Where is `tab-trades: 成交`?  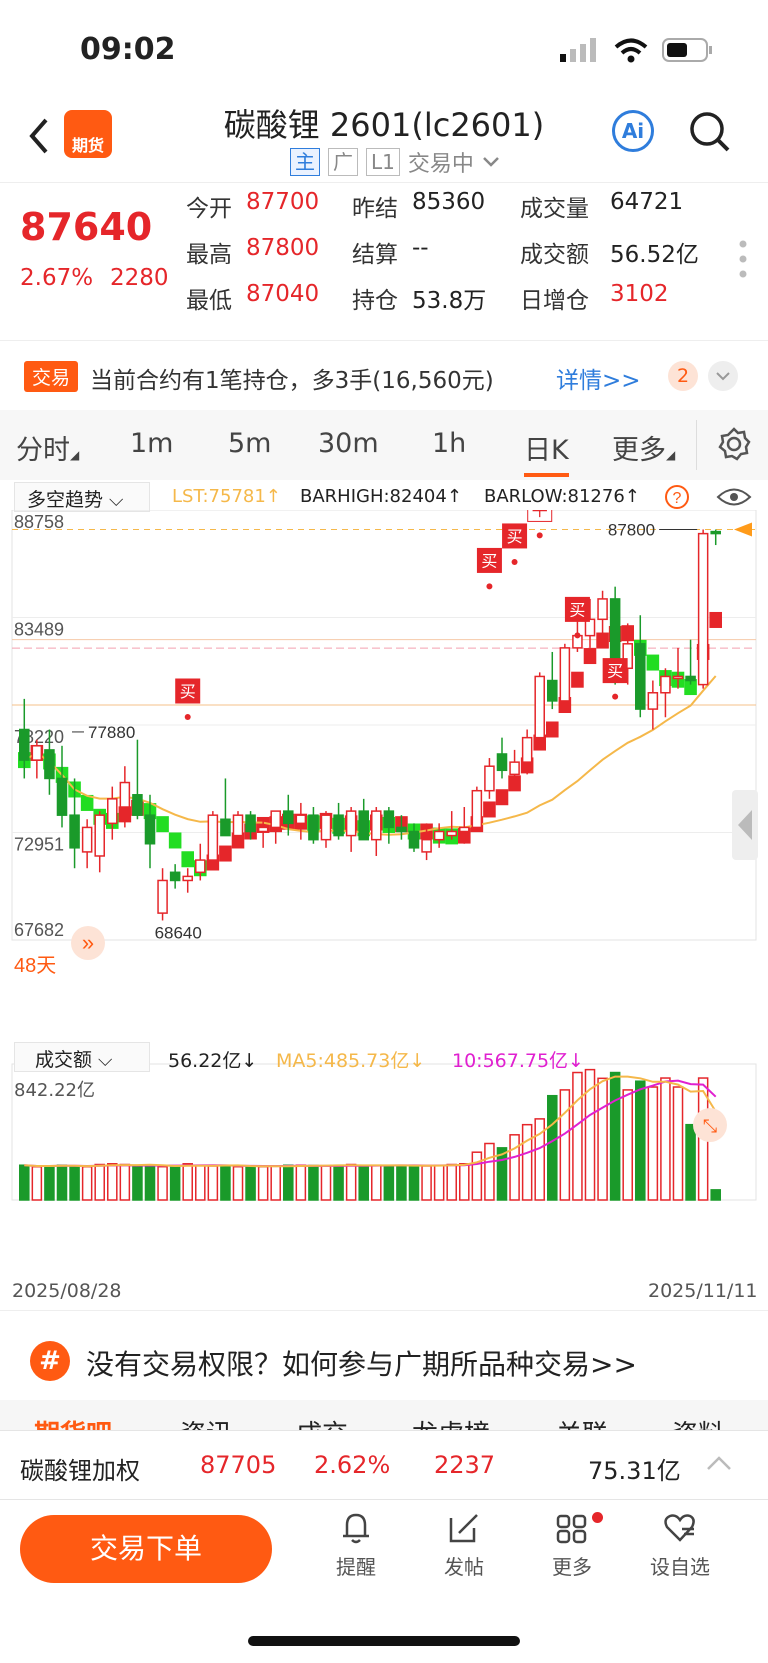
tab-trades: 成交 is located at coordinates (322, 1422).